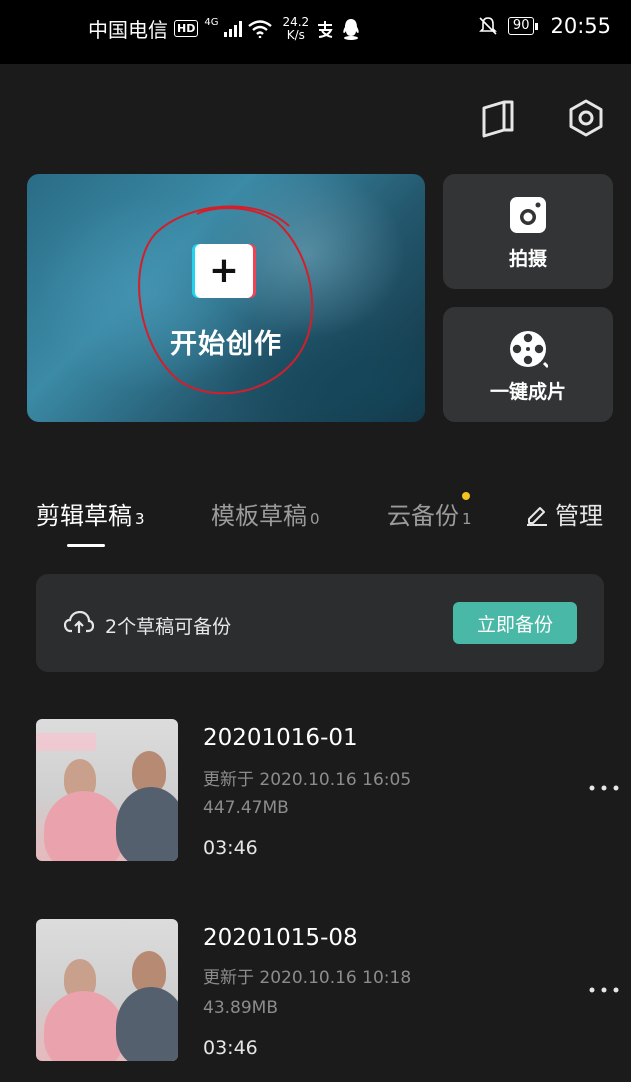 The height and width of the screenshot is (1082, 631). I want to click on draft-size: 43.89MB, so click(240, 1008).